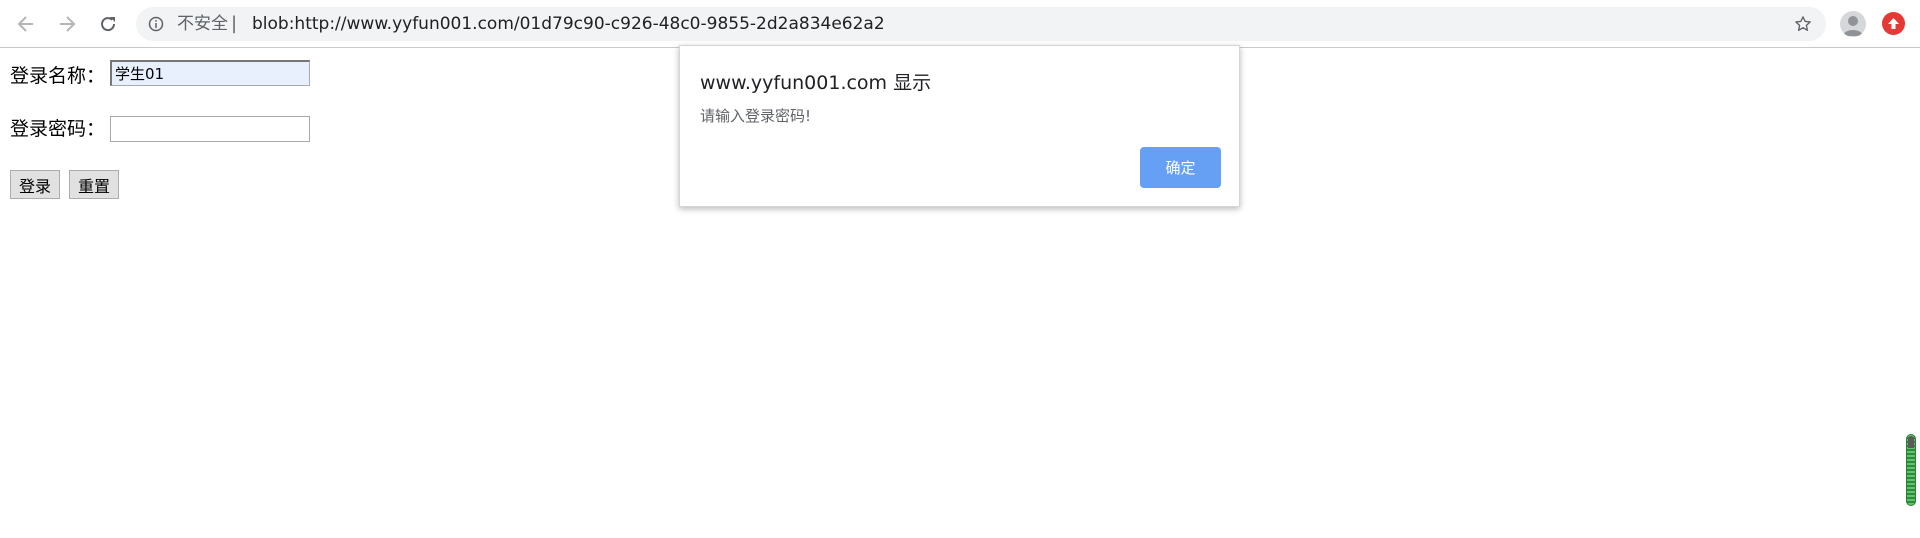  I want to click on info-circle-icon, so click(156, 24).